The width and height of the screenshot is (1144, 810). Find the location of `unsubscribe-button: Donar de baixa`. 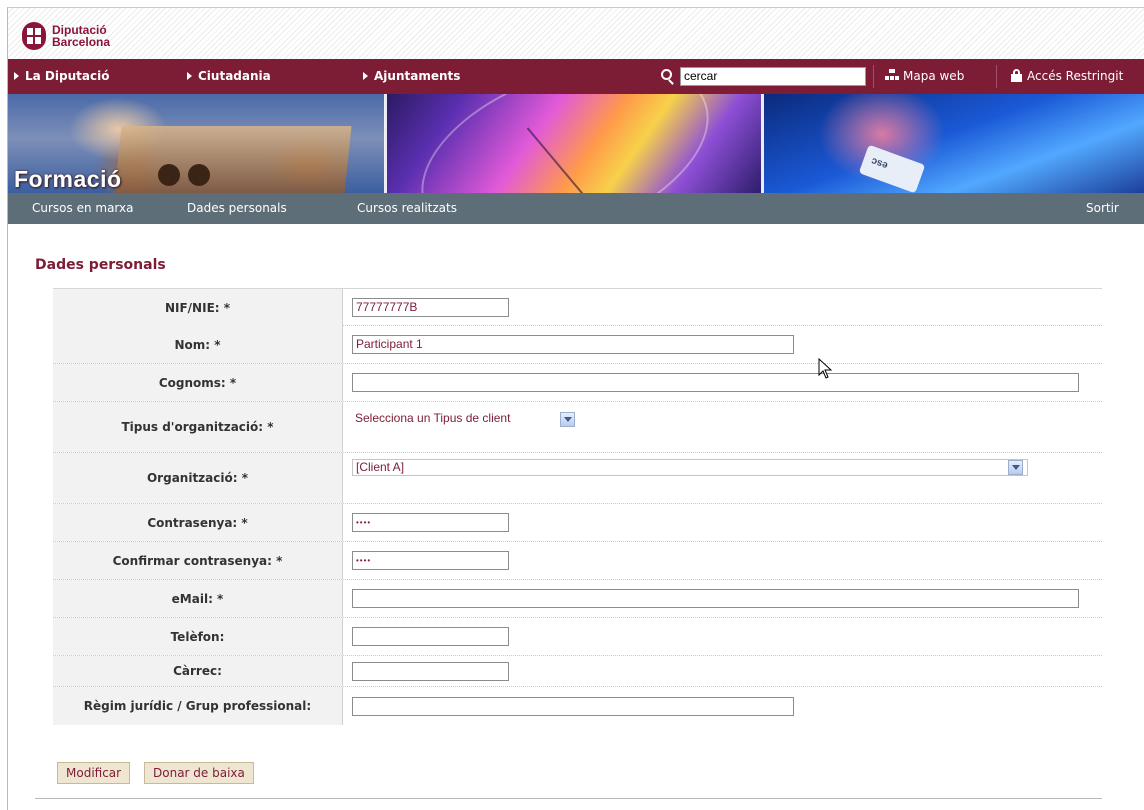

unsubscribe-button: Donar de baixa is located at coordinates (199, 773).